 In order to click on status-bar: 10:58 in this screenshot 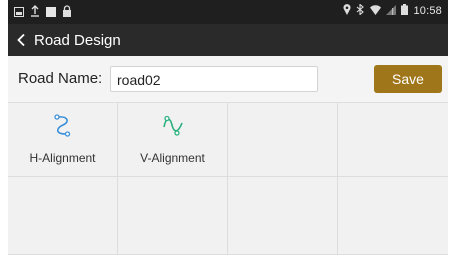, I will do `click(228, 12)`.